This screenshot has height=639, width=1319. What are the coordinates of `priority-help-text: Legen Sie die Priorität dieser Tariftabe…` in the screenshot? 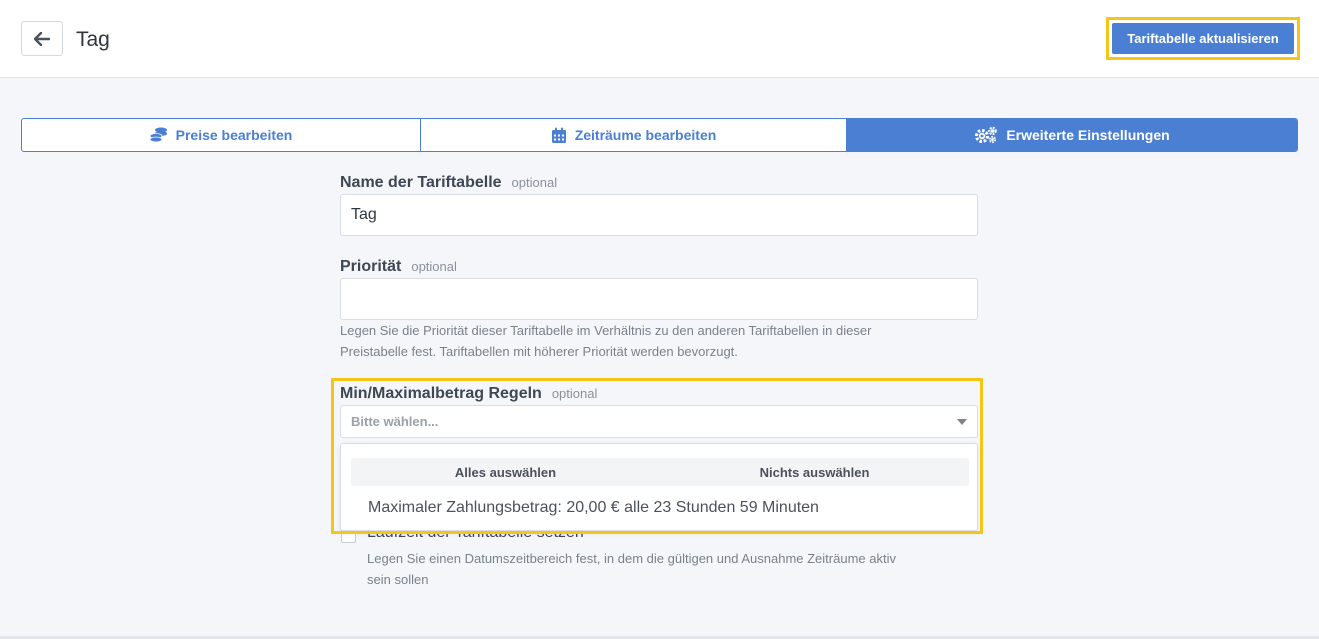 It's located at (605, 341).